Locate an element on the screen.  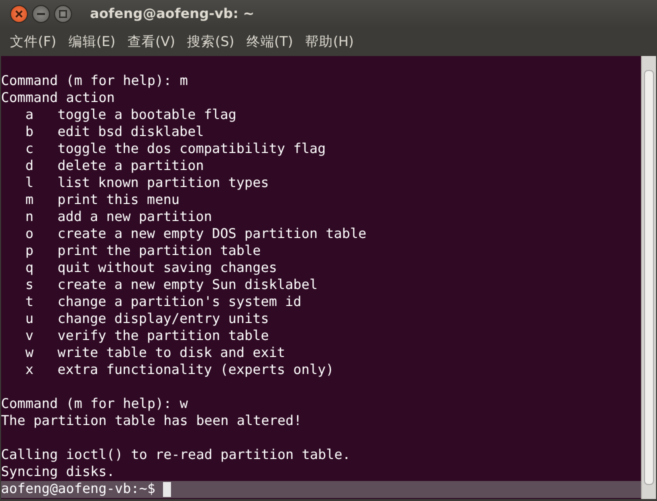
window-title: aofeng@aofeng-vb: ~ is located at coordinates (172, 14).